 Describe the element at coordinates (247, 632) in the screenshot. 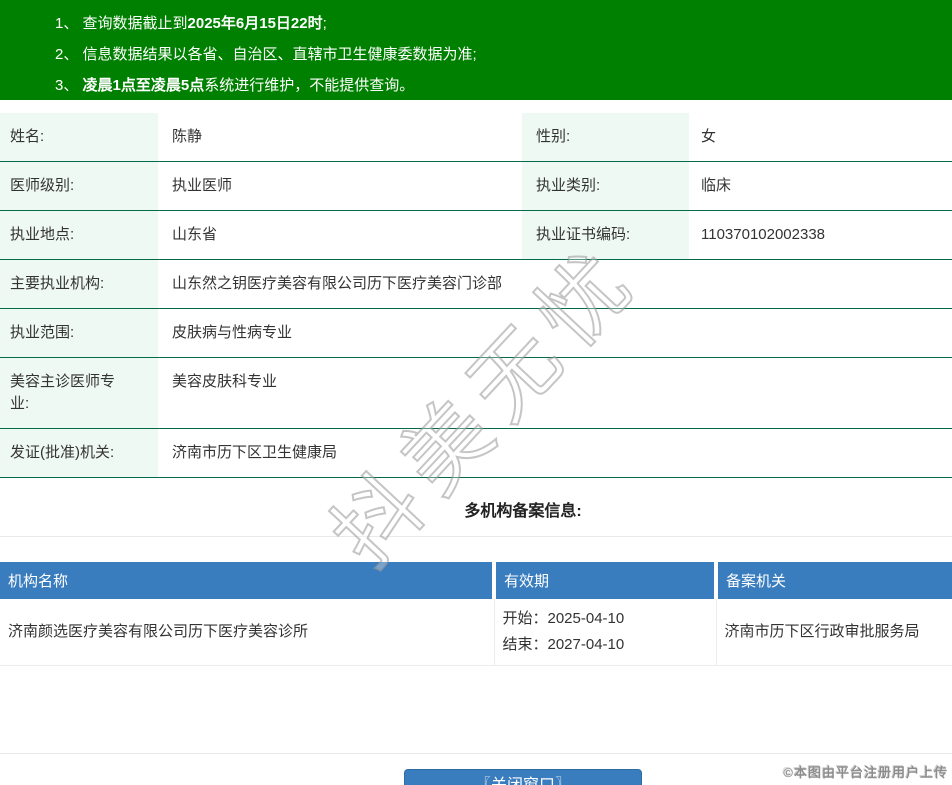

I see `org-name-cell: 济南颜选医疗美容有限公司历下医疗美容诊所` at that location.